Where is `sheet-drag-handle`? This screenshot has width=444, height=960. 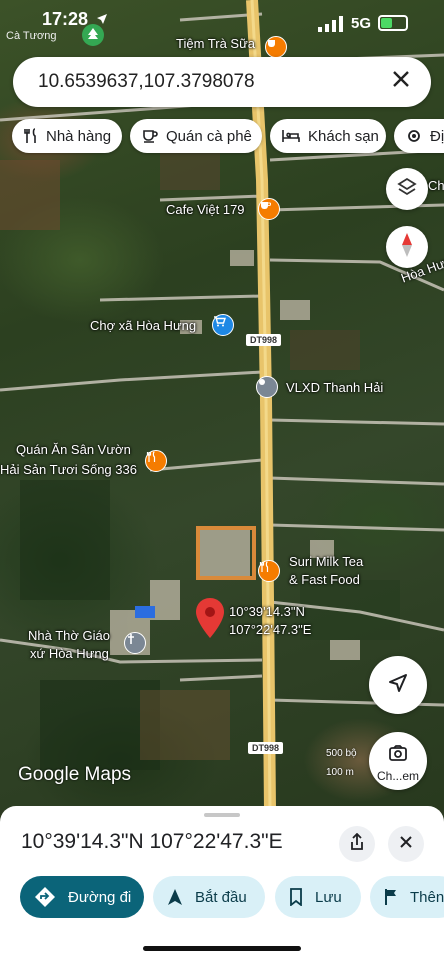
sheet-drag-handle is located at coordinates (222, 815).